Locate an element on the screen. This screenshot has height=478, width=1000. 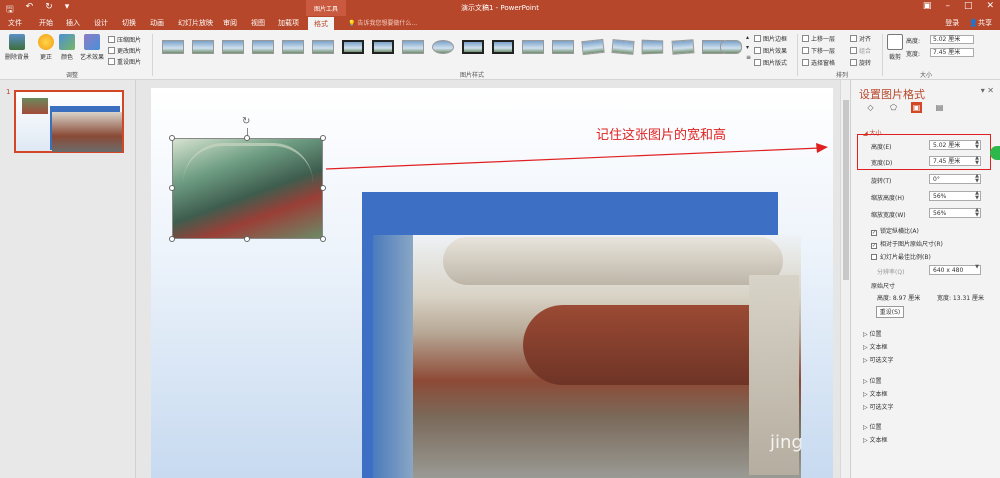
tab-transitions: 切换 is located at coordinates (129, 23).